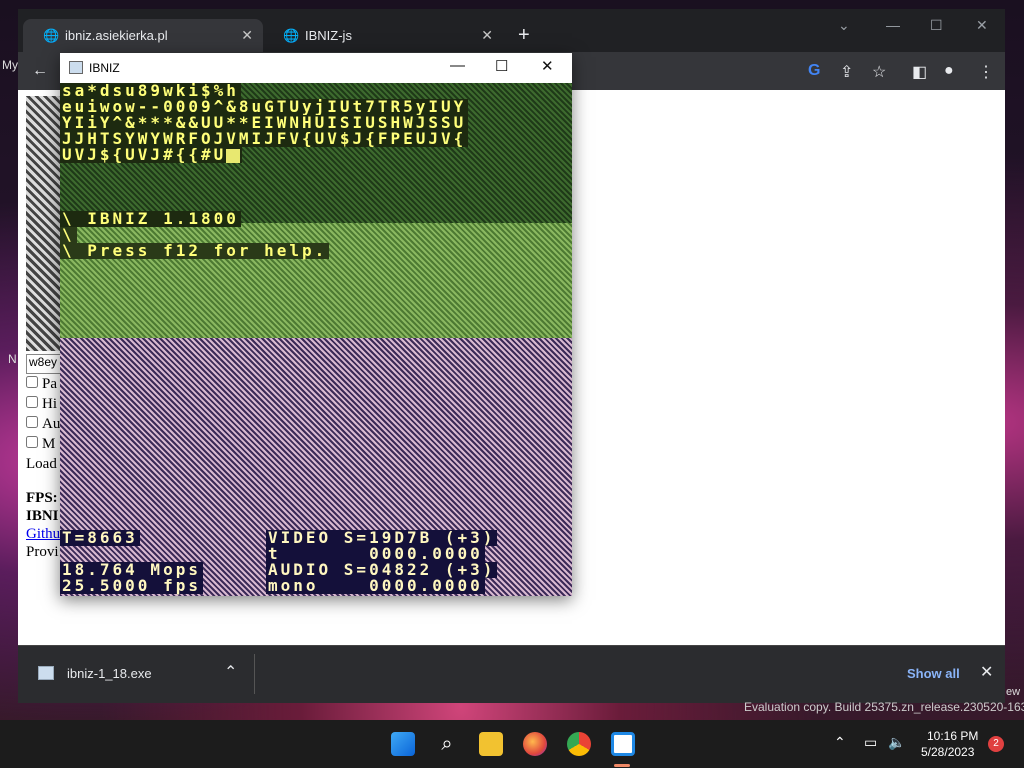 This screenshot has height=768, width=1024. I want to click on back-arrow-icon: ←, so click(40, 71).